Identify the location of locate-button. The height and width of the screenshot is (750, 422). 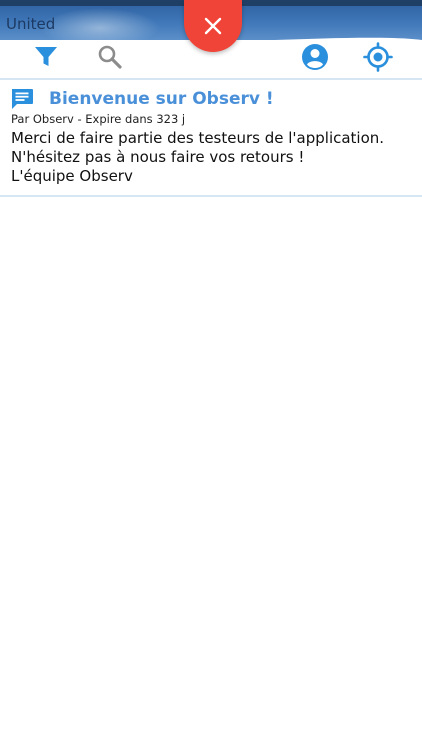
(378, 57).